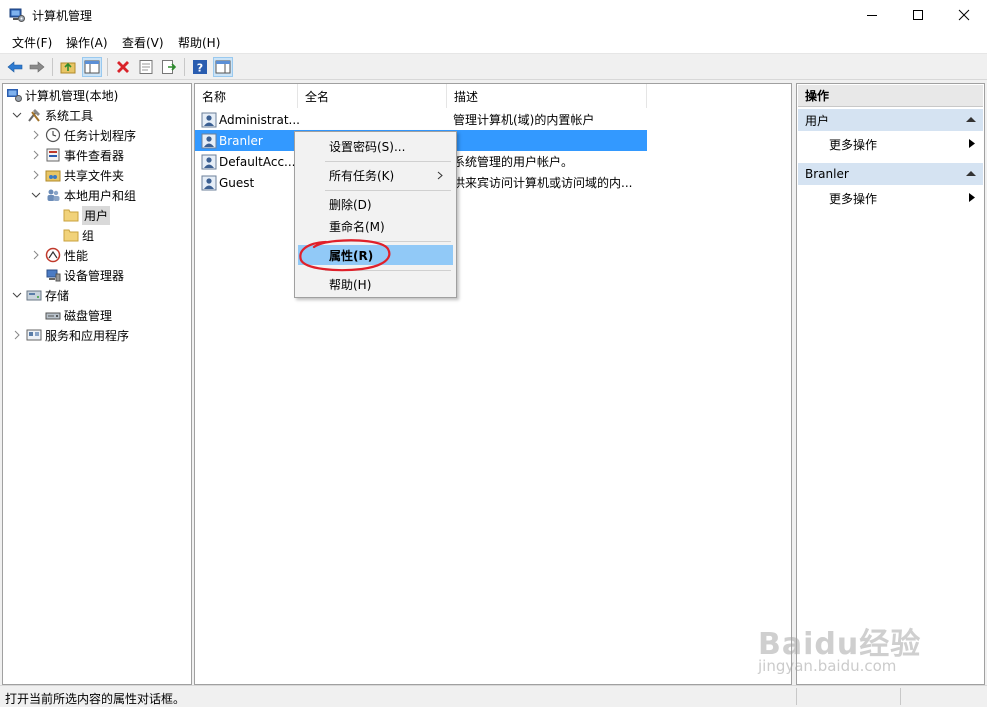 This screenshot has height=707, width=987. What do you see at coordinates (890, 120) in the screenshot?
I see `actions-section-users: 用户` at bounding box center [890, 120].